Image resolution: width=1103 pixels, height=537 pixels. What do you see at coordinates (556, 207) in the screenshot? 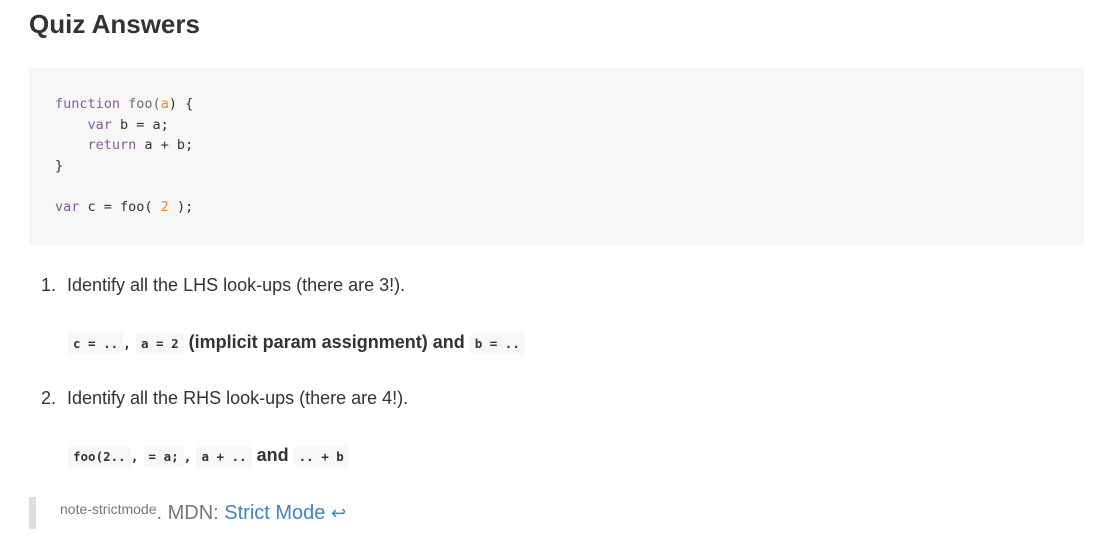
I see `code-line-6: var c = foo( 2 );` at bounding box center [556, 207].